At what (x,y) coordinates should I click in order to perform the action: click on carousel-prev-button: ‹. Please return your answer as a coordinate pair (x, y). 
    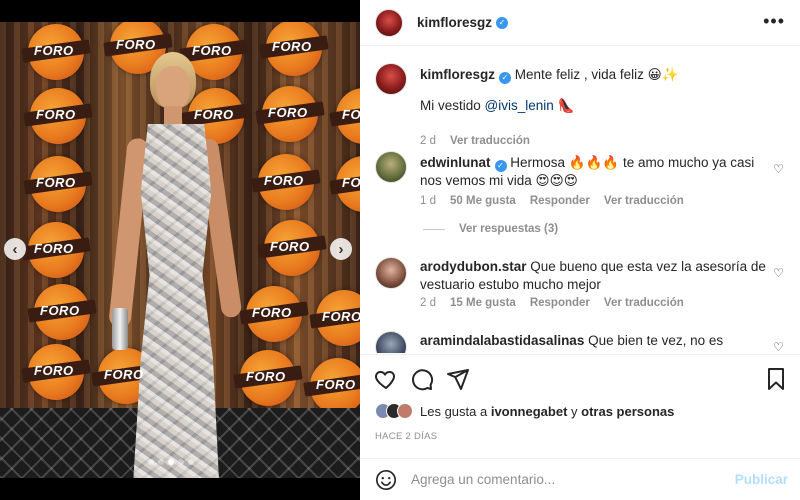
    Looking at the image, I should click on (15, 249).